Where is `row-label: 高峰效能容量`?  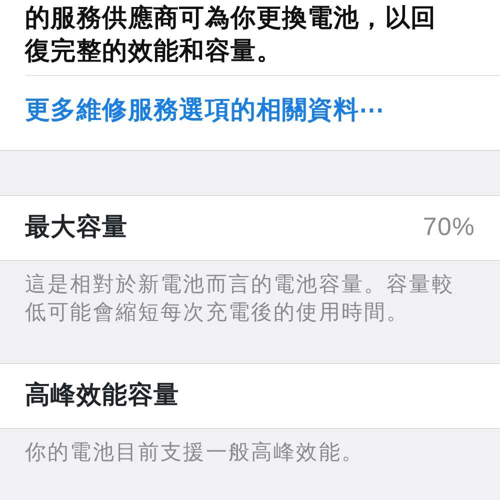
row-label: 高峰效能容量 is located at coordinates (102, 395).